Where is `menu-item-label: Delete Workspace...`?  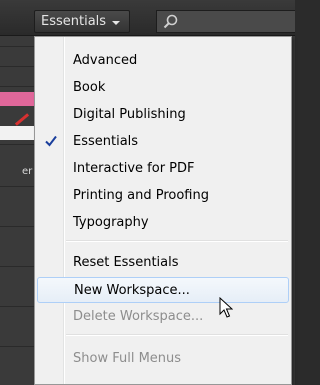 menu-item-label: Delete Workspace... is located at coordinates (138, 316).